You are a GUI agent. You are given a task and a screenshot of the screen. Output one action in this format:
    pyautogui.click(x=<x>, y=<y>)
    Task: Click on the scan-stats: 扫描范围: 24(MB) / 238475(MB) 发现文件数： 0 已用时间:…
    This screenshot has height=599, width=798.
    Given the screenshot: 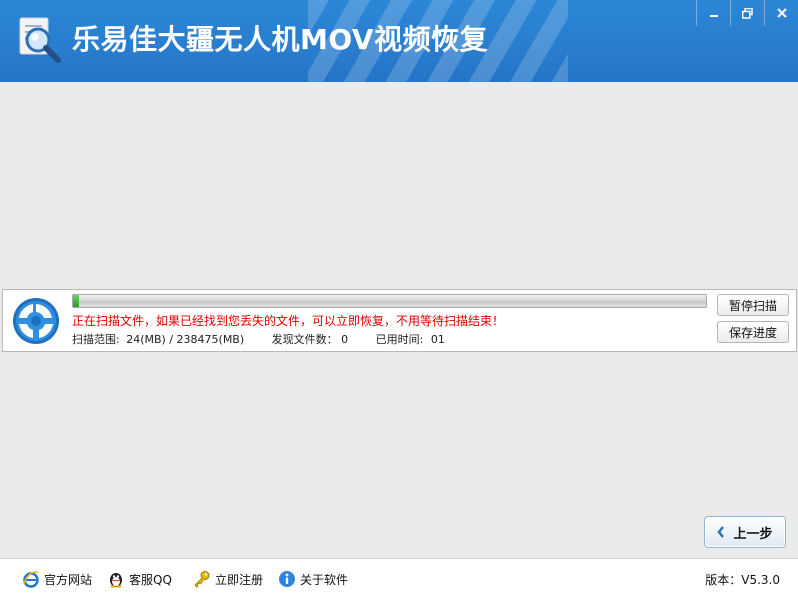 What is the action you would take?
    pyautogui.click(x=258, y=339)
    